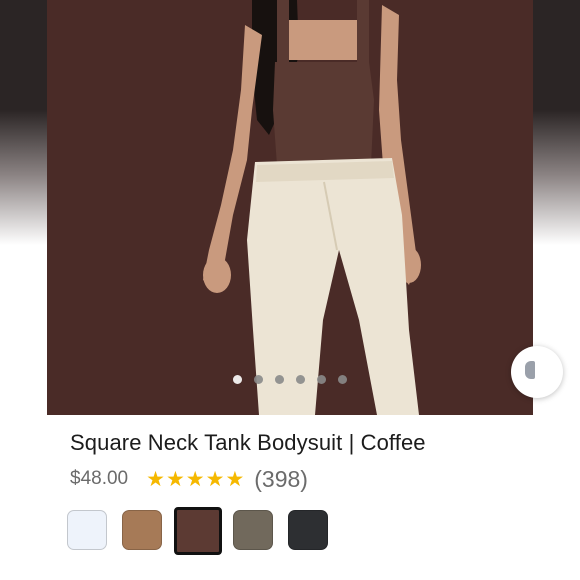  Describe the element at coordinates (281, 479) in the screenshot. I see `review-count: (398)` at that location.